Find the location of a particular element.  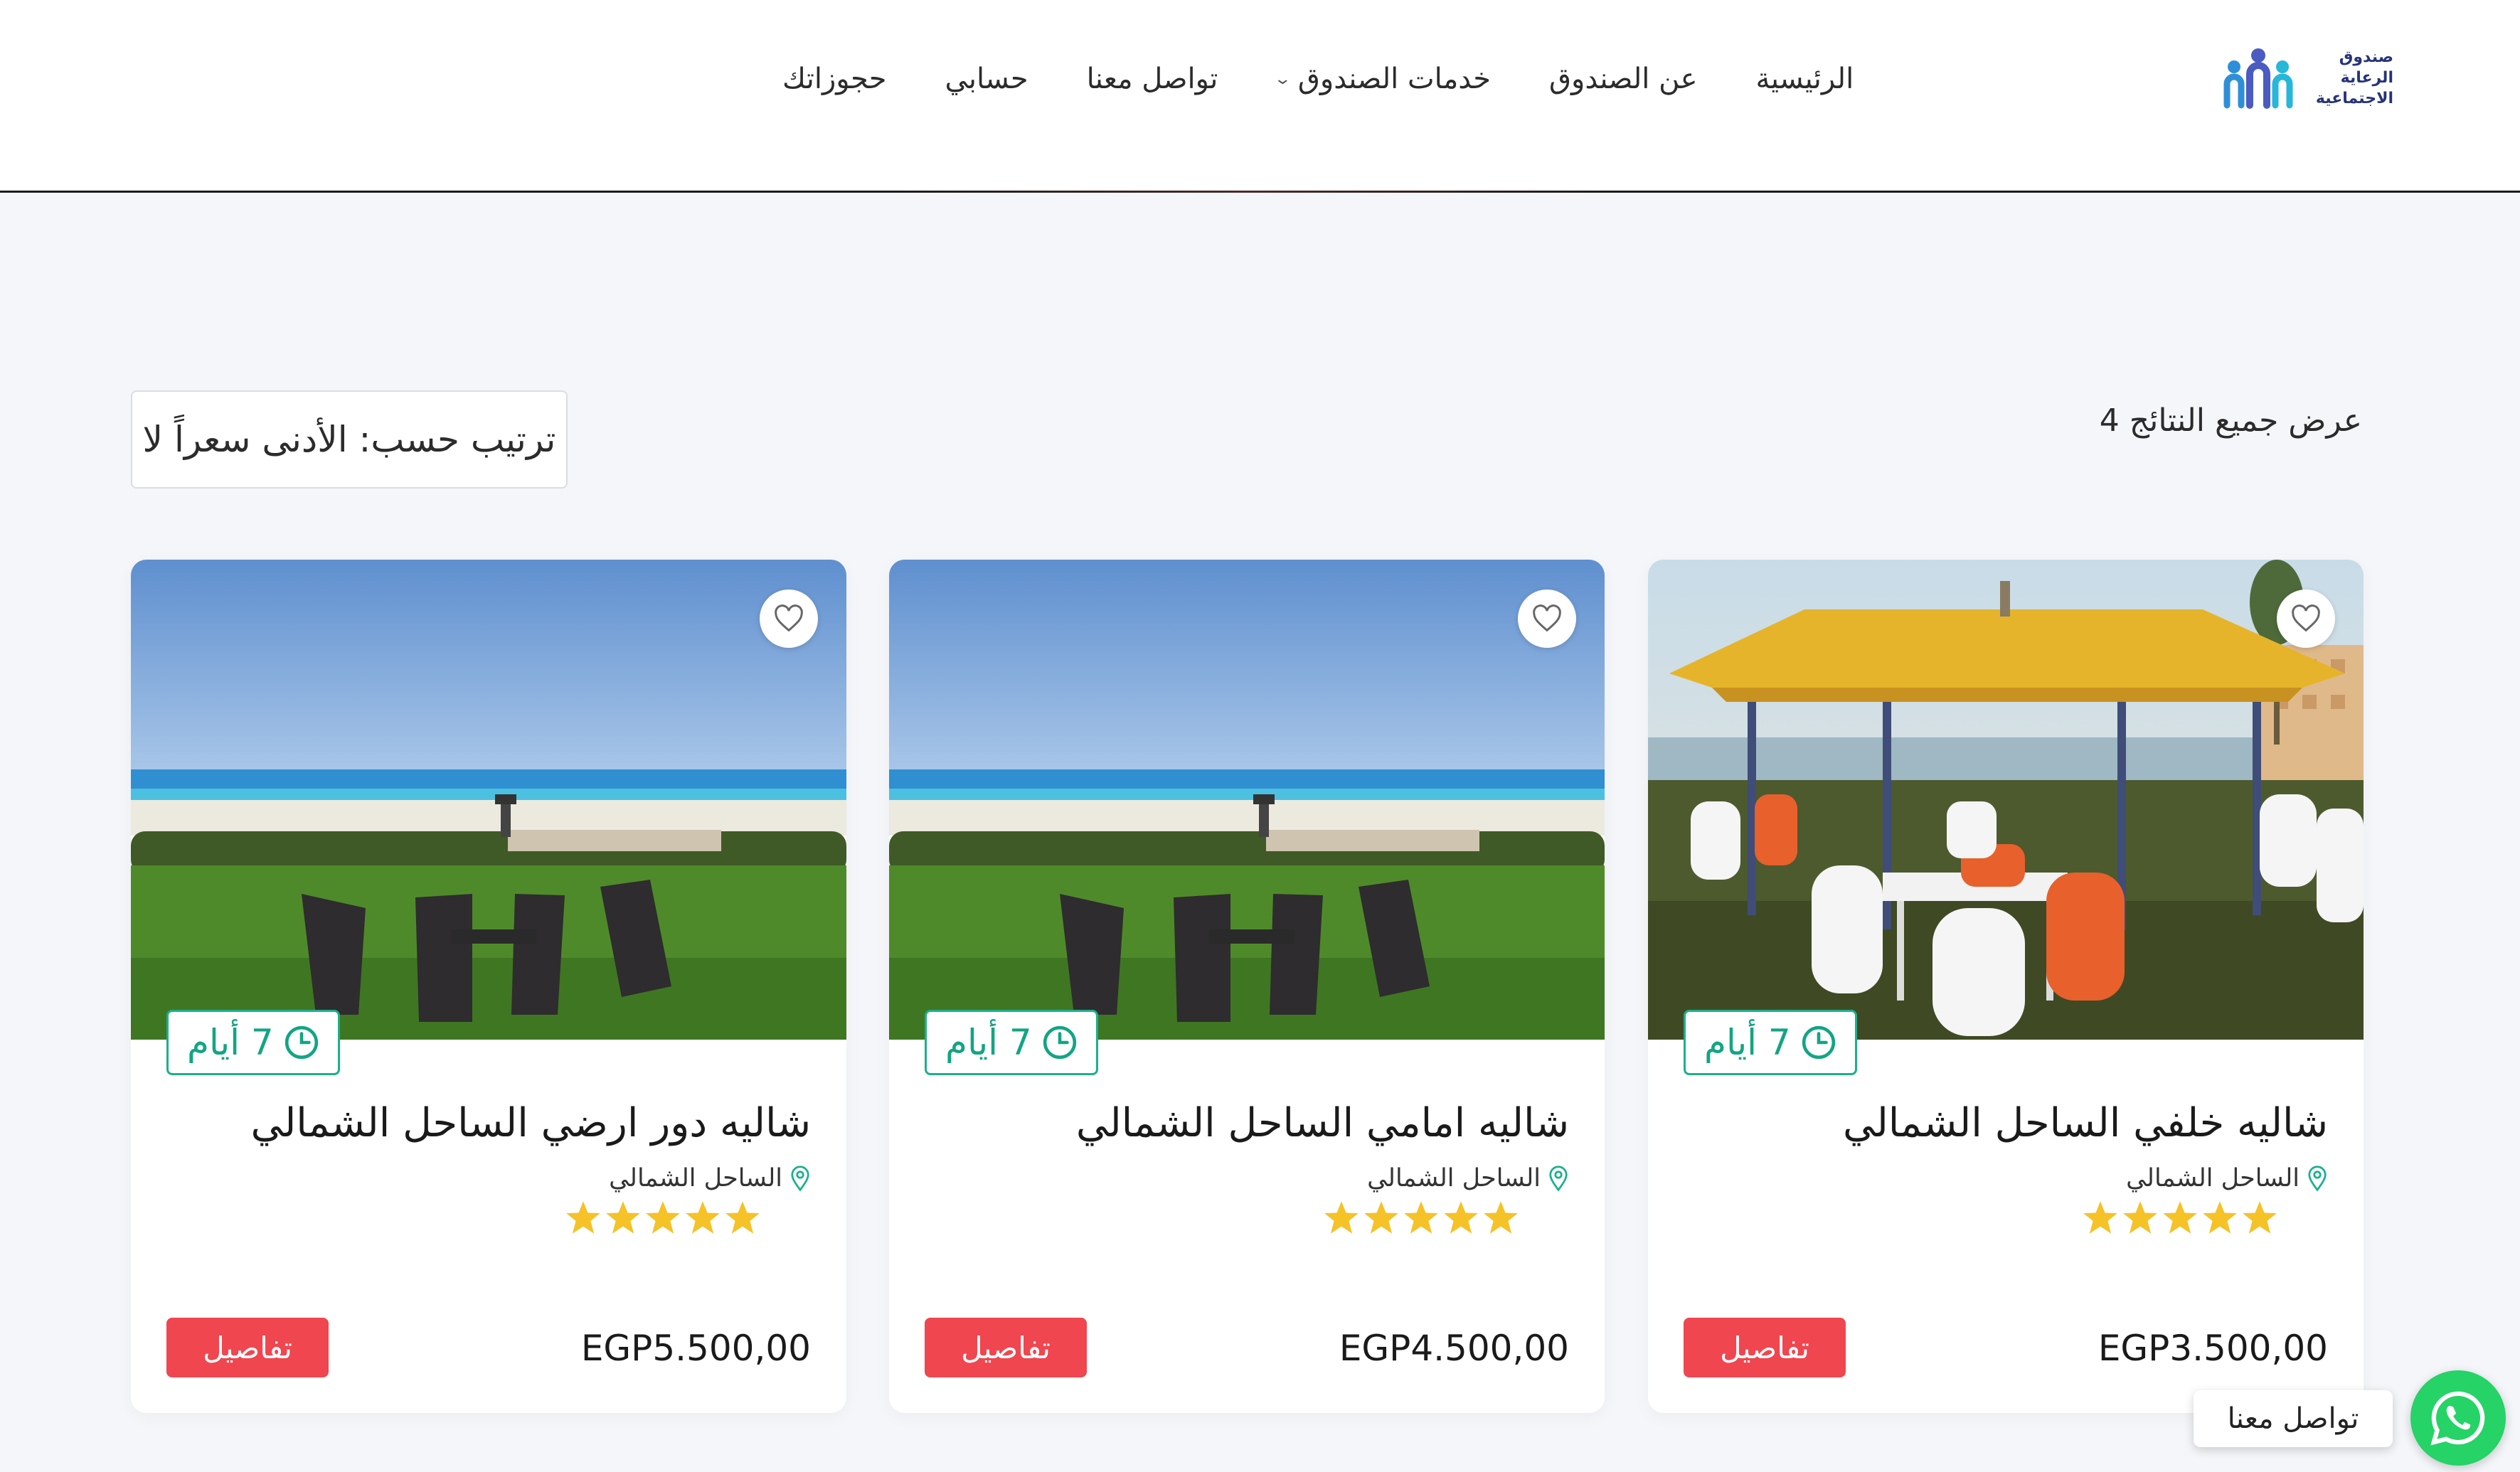

header-band is located at coordinates (1260, 174).